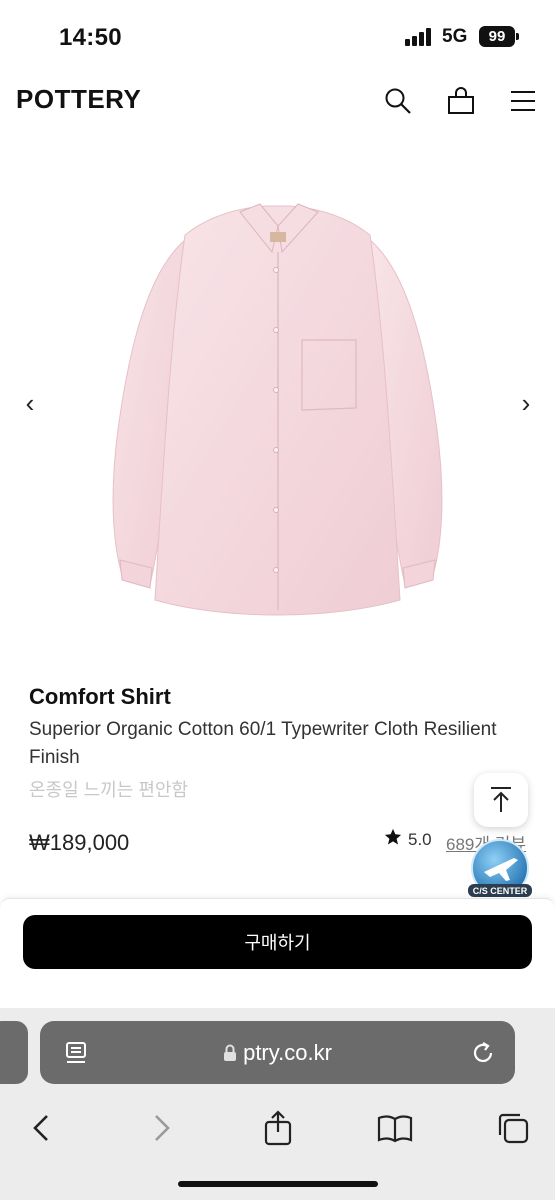 This screenshot has width=555, height=1200. I want to click on product-price: ₩189,000, so click(79, 842).